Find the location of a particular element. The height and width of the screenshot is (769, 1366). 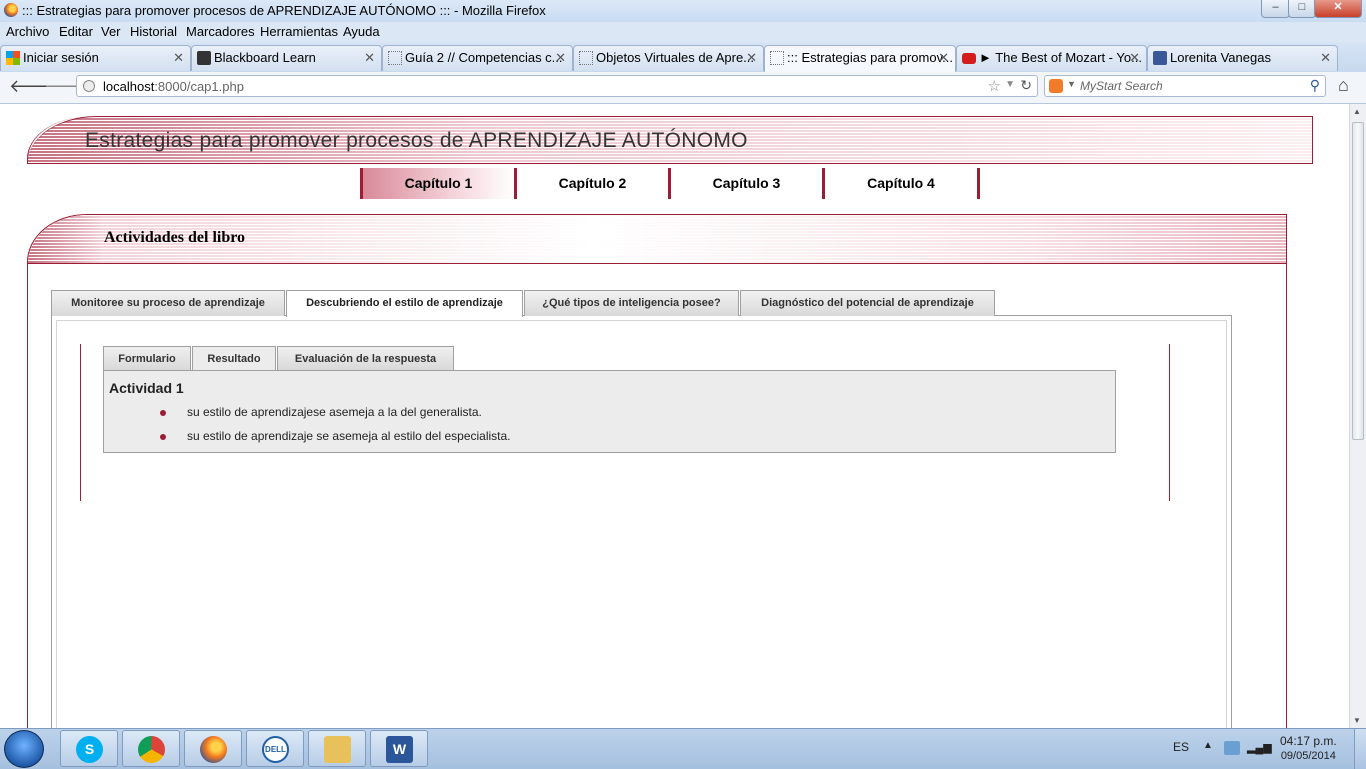

url-text: localhost:8000/cap1.php is located at coordinates (173, 86).